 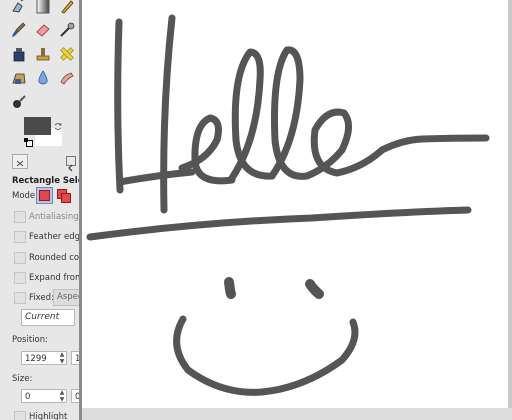 What do you see at coordinates (19, 54) in the screenshot?
I see `ink-icon` at bounding box center [19, 54].